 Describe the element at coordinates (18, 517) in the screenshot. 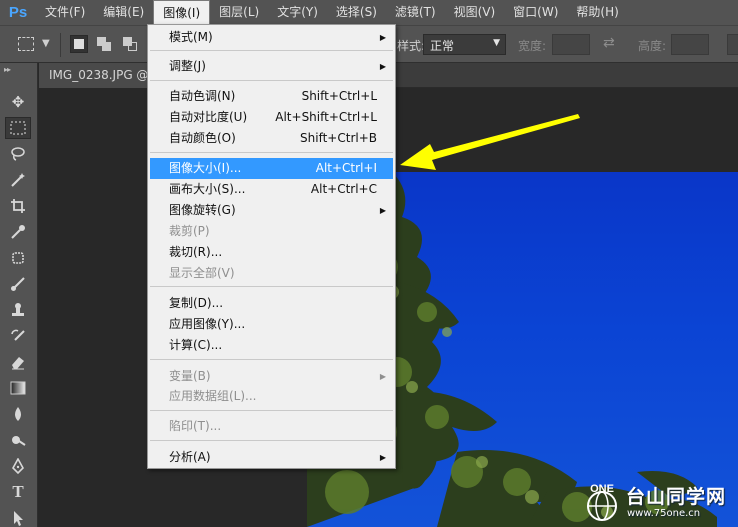

I see `path-selection-icon` at that location.